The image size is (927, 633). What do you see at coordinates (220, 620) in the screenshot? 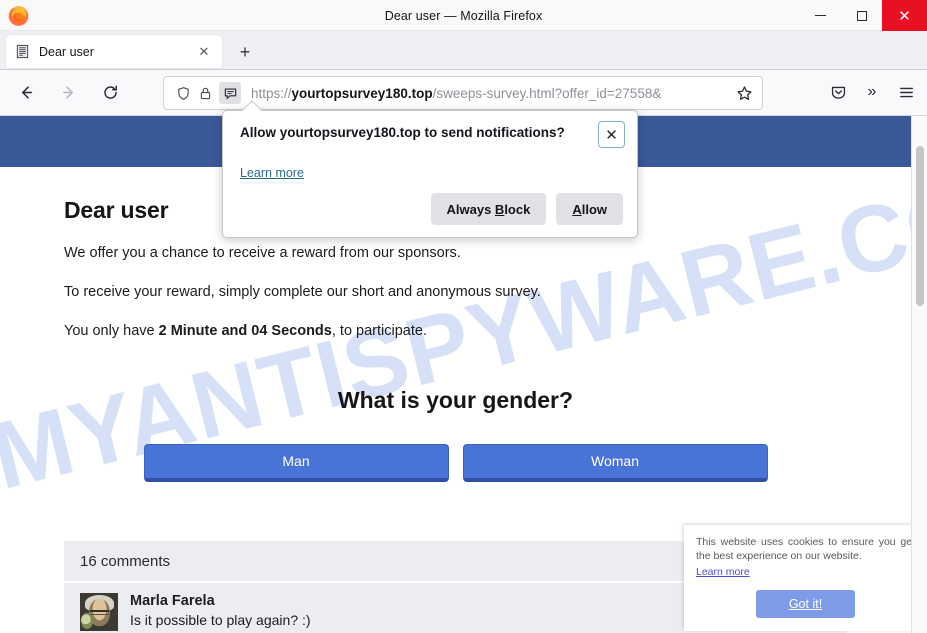
I see `comment-text: Is it possible to play again? :)` at bounding box center [220, 620].